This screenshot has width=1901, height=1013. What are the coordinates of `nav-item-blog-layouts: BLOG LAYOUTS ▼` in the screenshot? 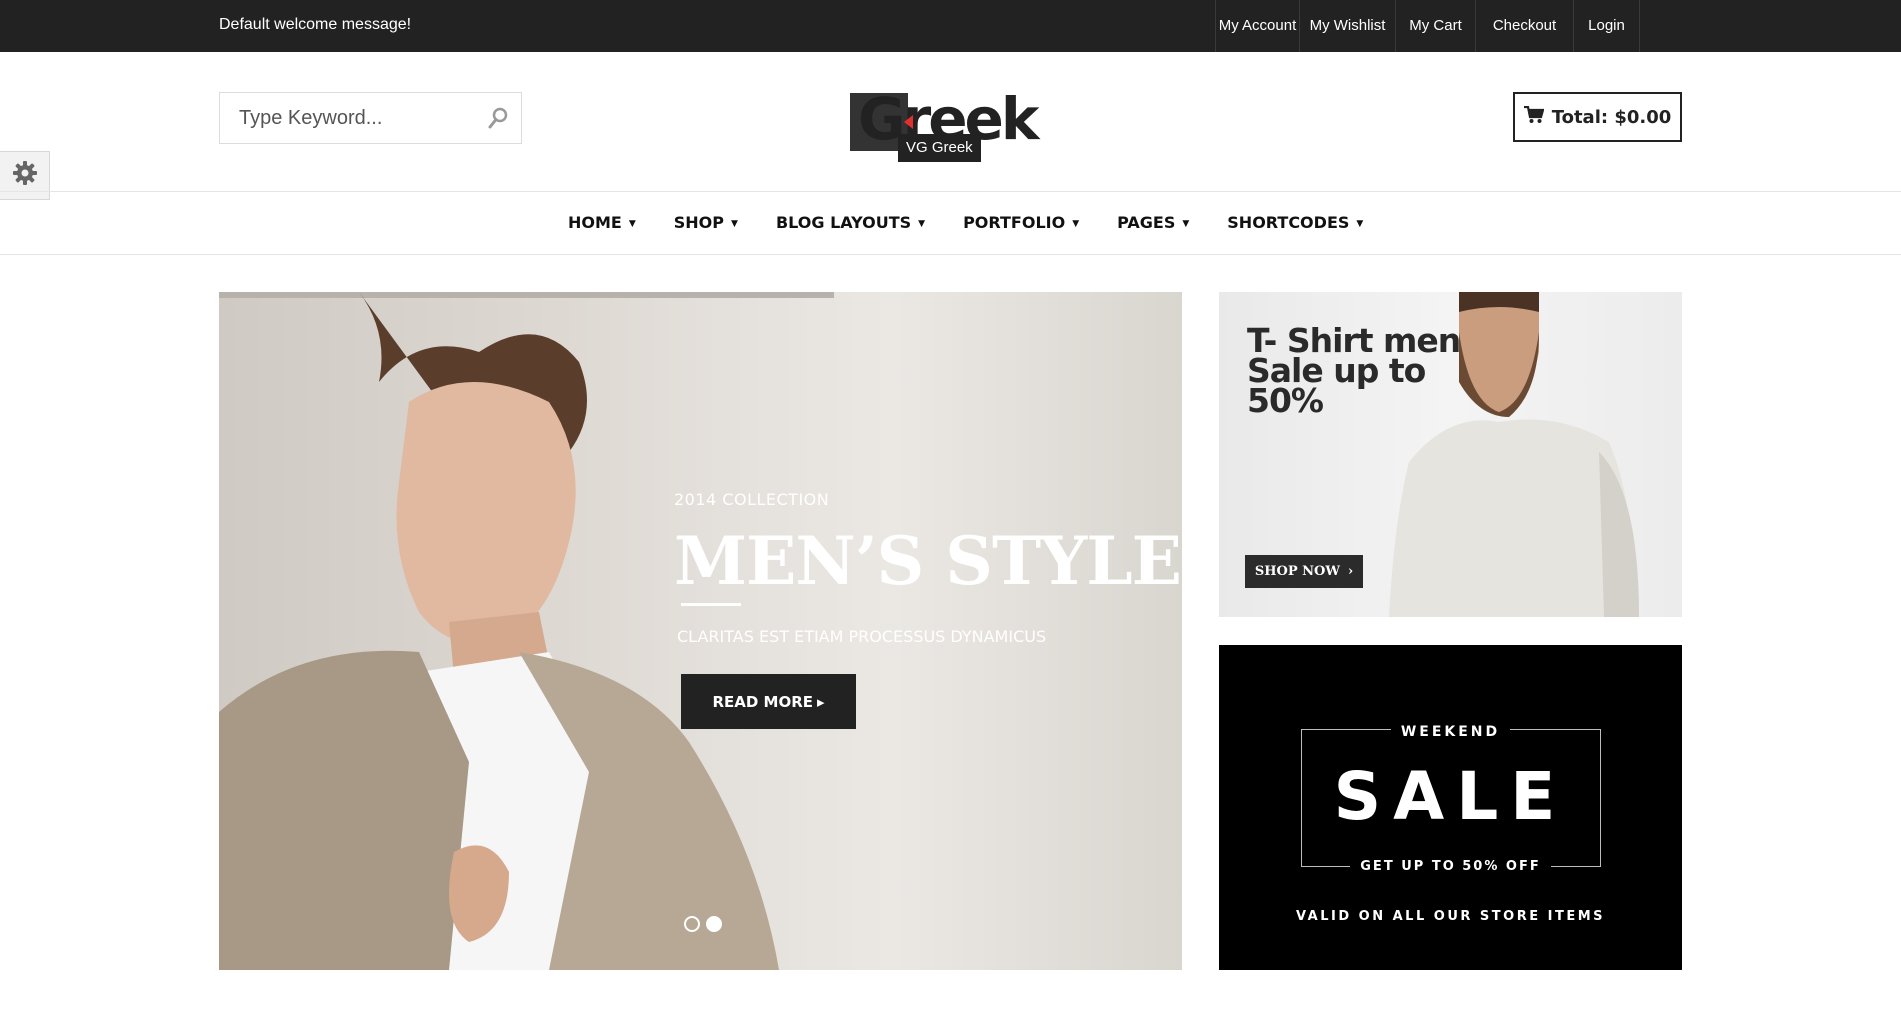 It's located at (850, 223).